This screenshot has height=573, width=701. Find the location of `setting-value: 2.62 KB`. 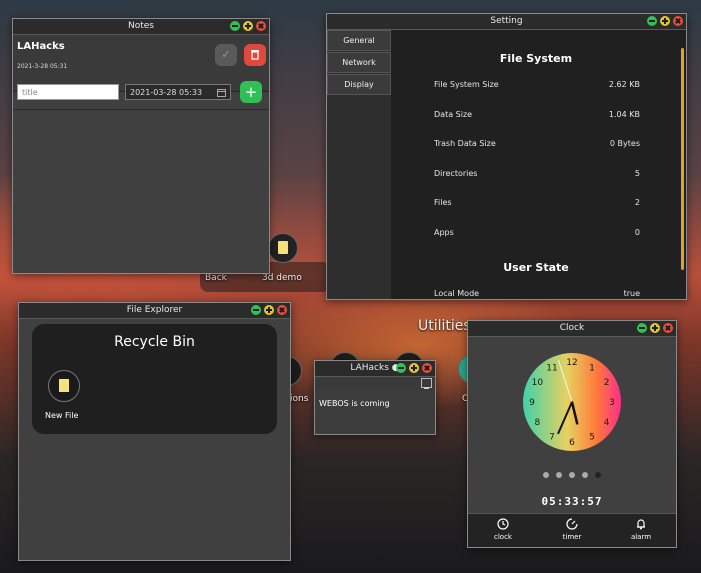

setting-value: 2.62 KB is located at coordinates (624, 84).